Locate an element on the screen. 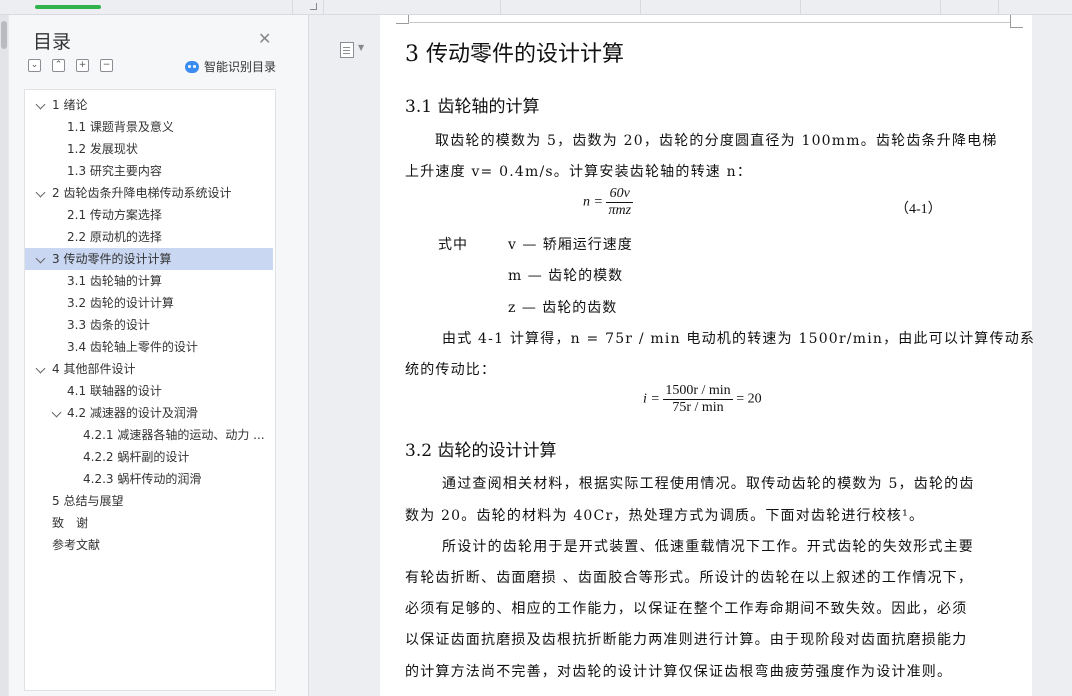 The width and height of the screenshot is (1072, 696). toc-item: 1.3 研究主要内容 is located at coordinates (149, 171).